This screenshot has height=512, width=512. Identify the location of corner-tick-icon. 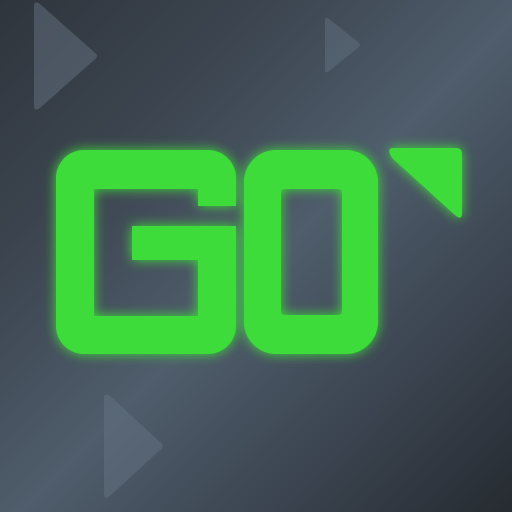
(425, 183).